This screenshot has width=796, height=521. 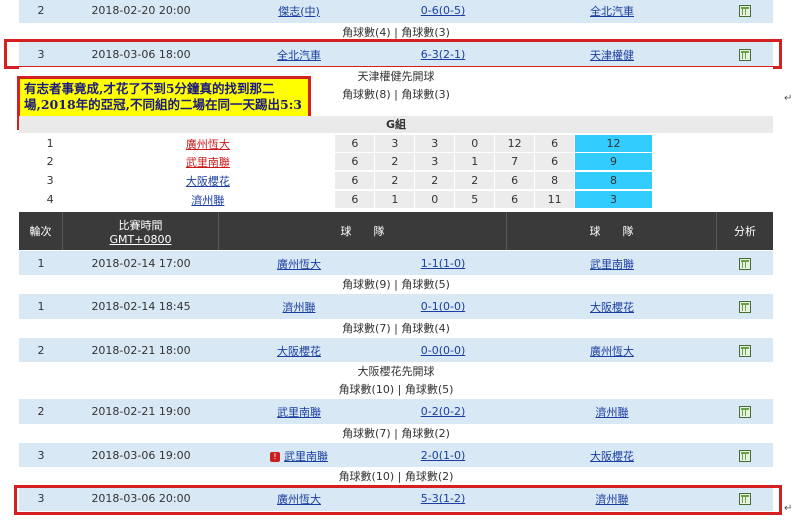 I want to click on rank-cell: 1, so click(x=50, y=143).